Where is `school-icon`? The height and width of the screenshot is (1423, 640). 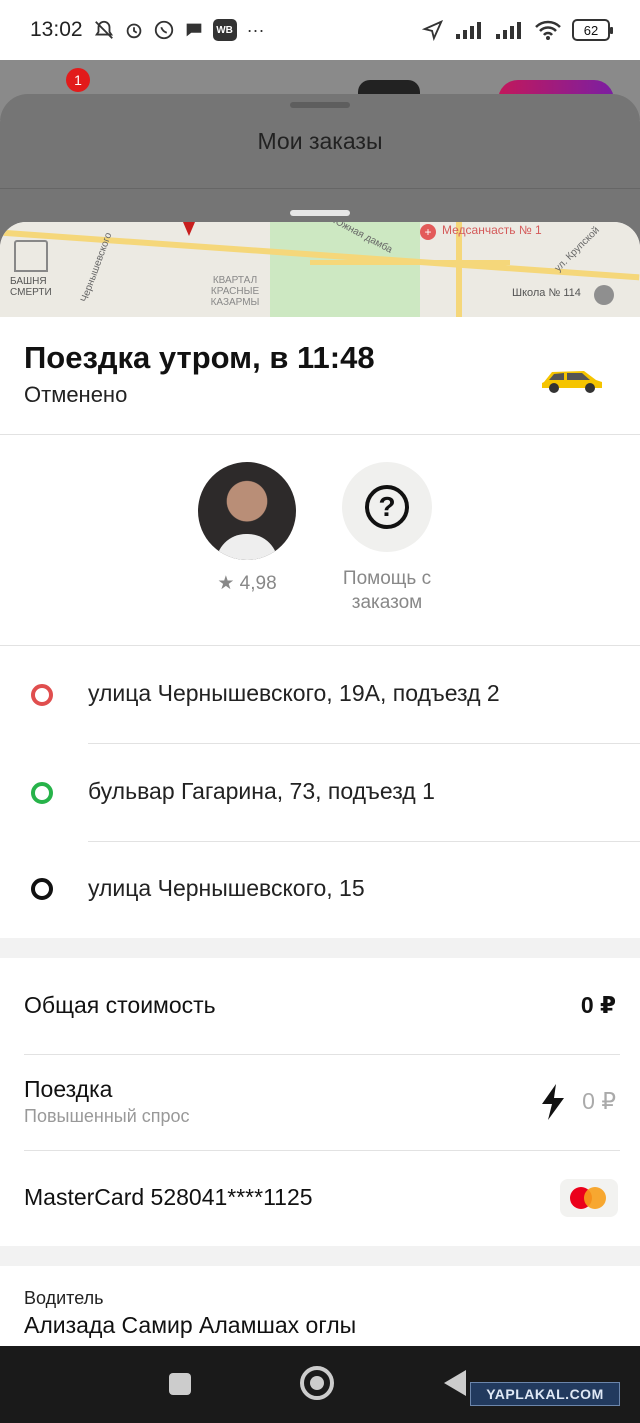 school-icon is located at coordinates (604, 295).